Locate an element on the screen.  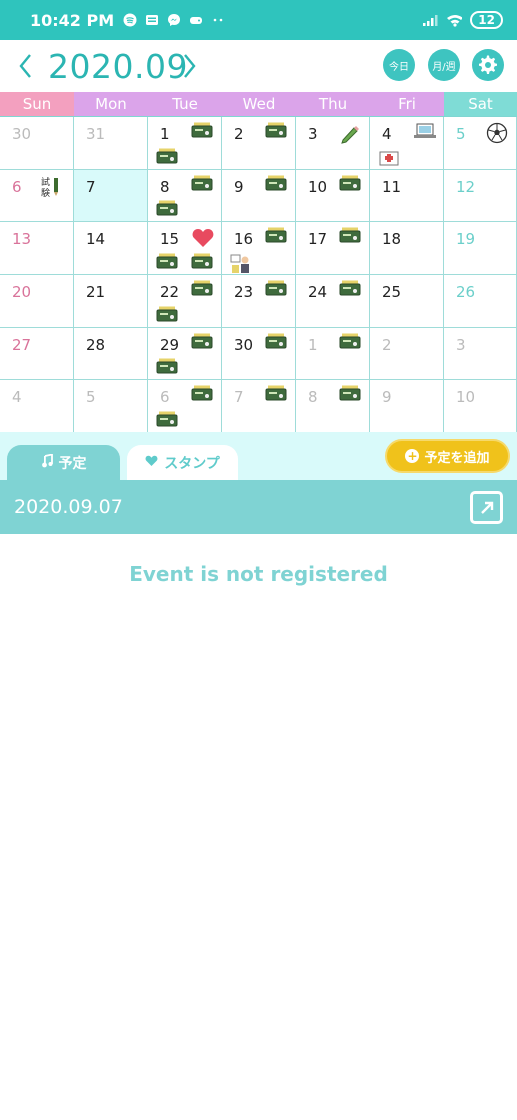
day-cell: 25 is located at coordinates (407, 301).